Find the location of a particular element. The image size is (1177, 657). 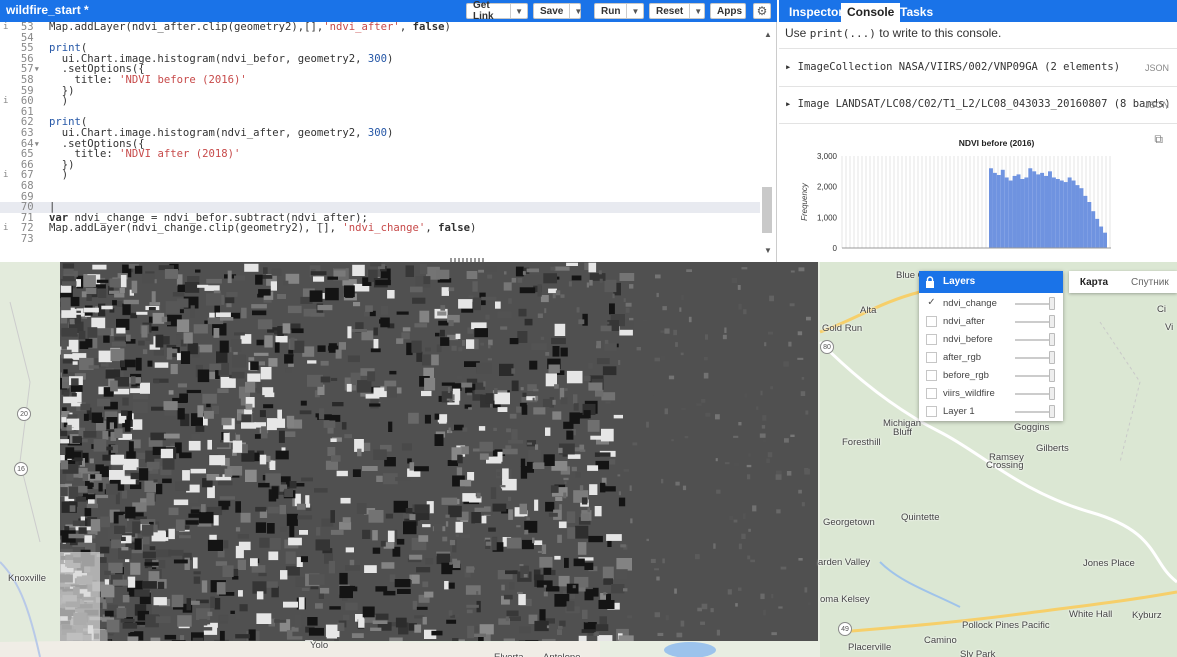

highway-shield-icon: 80 is located at coordinates (827, 347).